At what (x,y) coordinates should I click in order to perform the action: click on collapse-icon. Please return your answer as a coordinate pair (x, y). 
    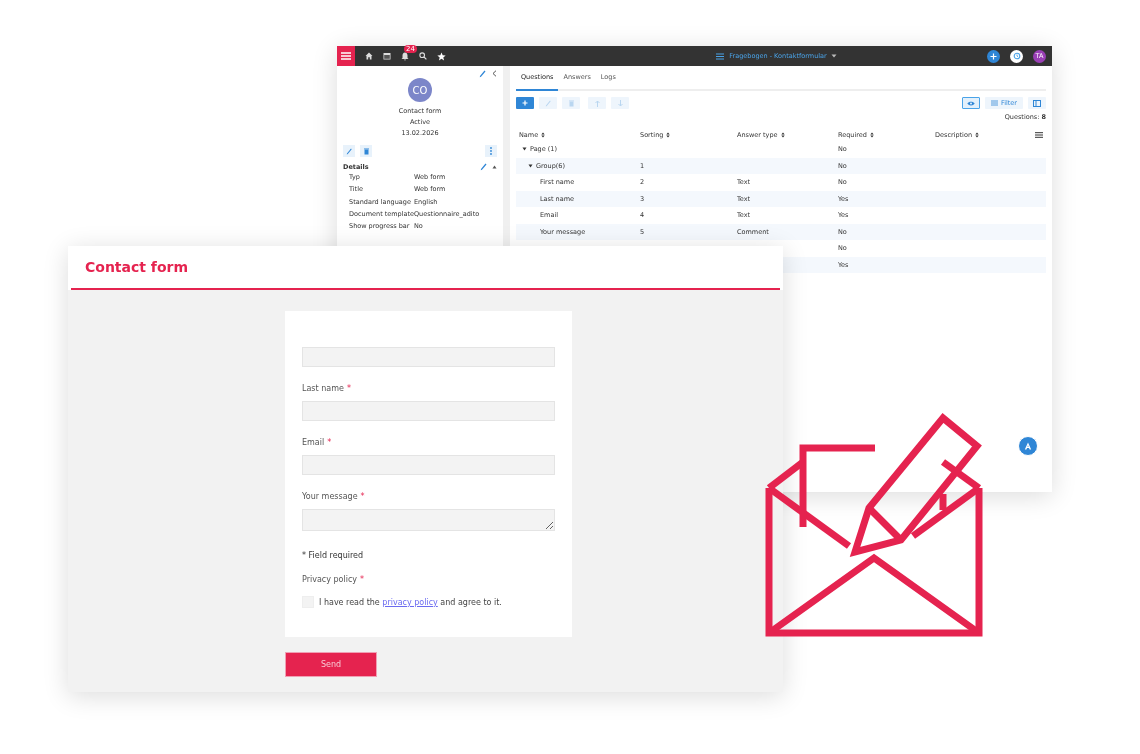
    Looking at the image, I should click on (494, 73).